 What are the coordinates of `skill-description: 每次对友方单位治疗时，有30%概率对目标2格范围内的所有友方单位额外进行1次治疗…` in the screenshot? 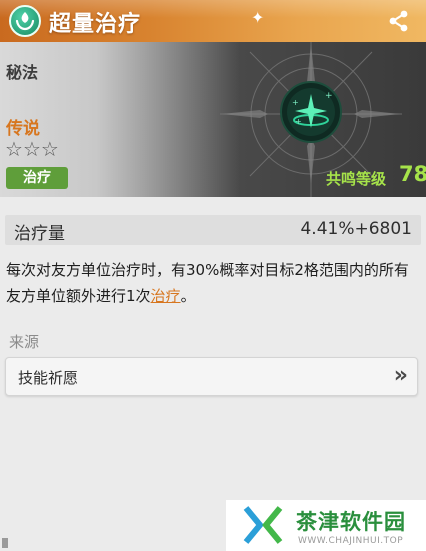 It's located at (213, 283).